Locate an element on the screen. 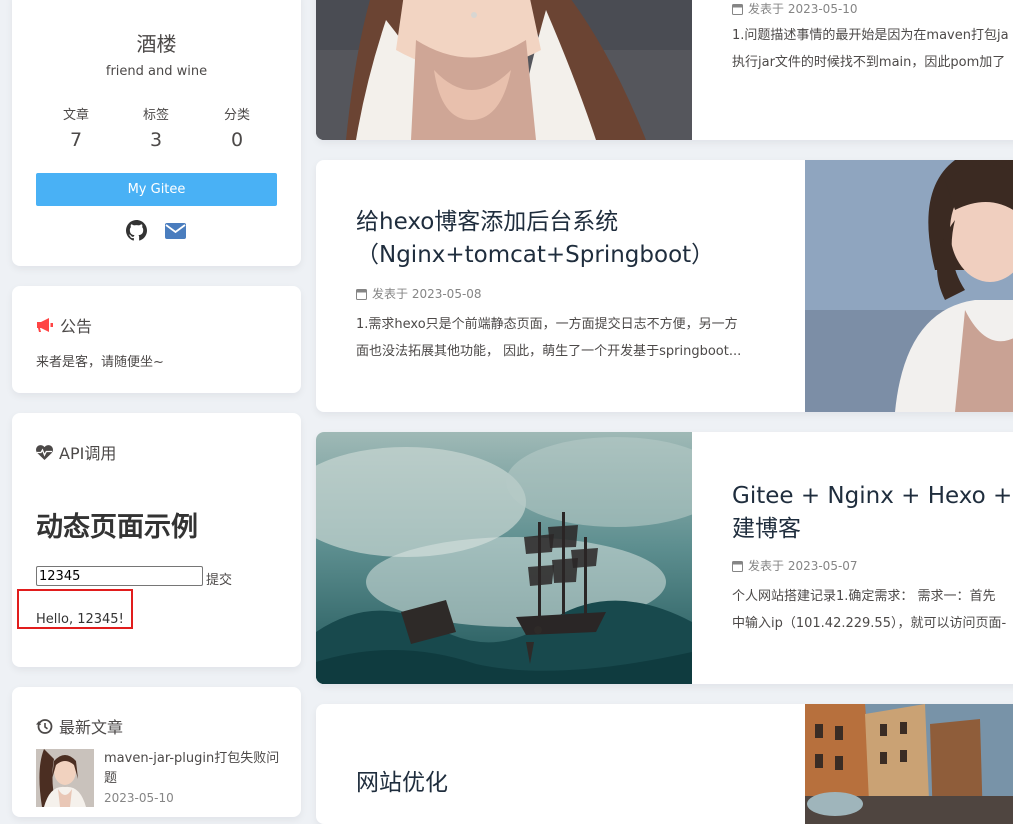 The height and width of the screenshot is (824, 1013). recent-post-thumbnail is located at coordinates (65, 778).